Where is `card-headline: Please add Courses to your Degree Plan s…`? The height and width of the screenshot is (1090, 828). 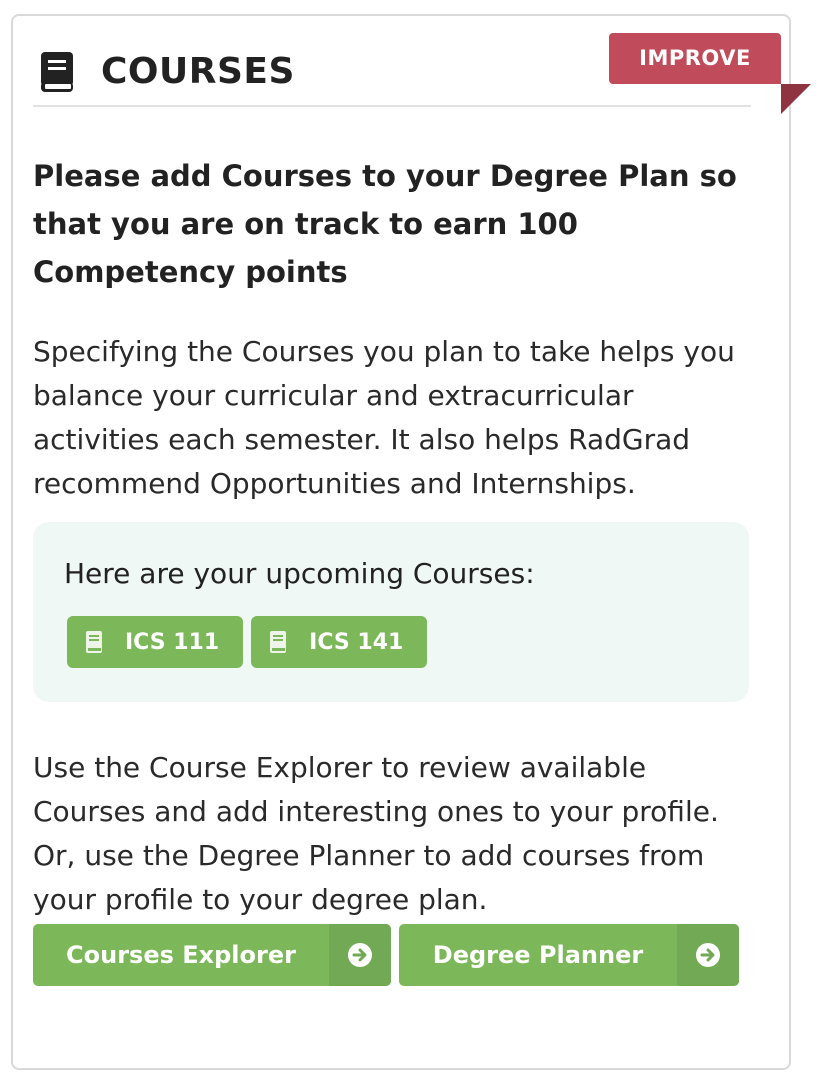
card-headline: Please add Courses to your Degree Plan s… is located at coordinates (385, 224).